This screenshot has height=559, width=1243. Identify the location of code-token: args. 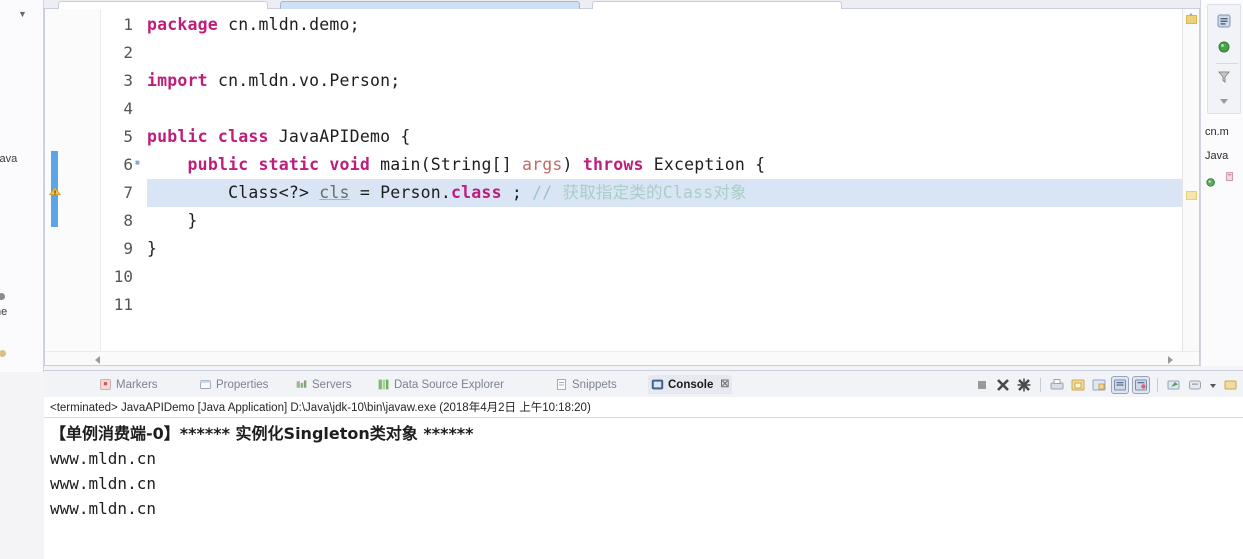
(542, 164).